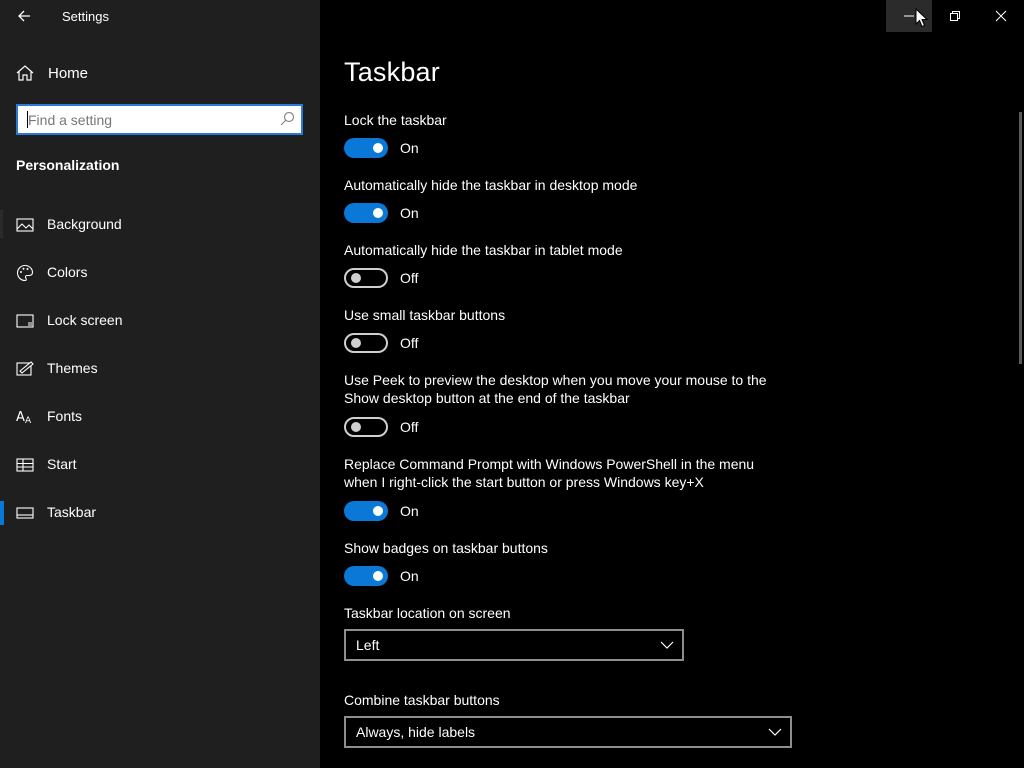 The image size is (1024, 768). What do you see at coordinates (65, 416) in the screenshot?
I see `sidebar-item-label: Fonts` at bounding box center [65, 416].